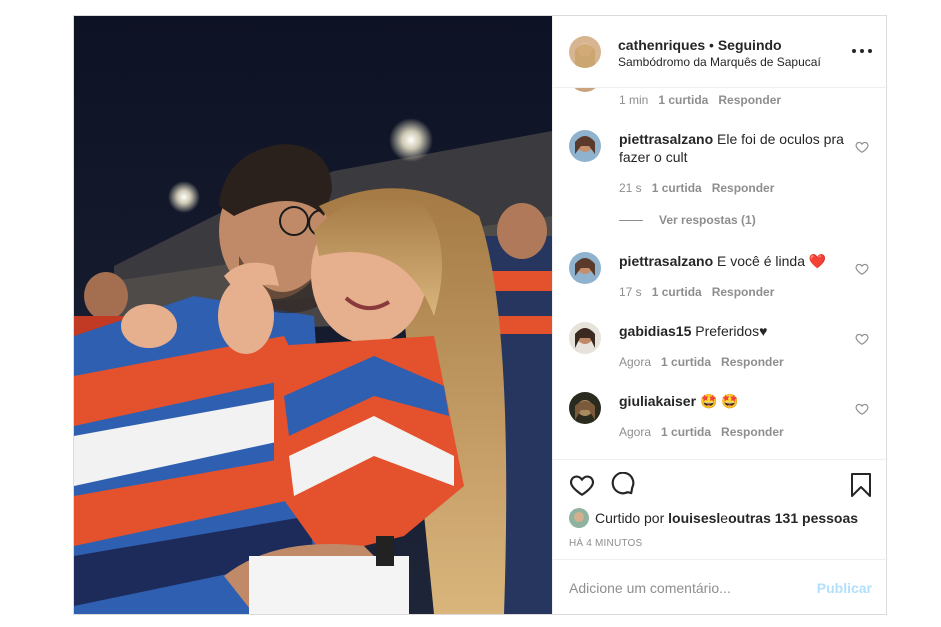 Image resolution: width=941 pixels, height=627 pixels. I want to click on follow-status-button: Seguindo, so click(750, 45).